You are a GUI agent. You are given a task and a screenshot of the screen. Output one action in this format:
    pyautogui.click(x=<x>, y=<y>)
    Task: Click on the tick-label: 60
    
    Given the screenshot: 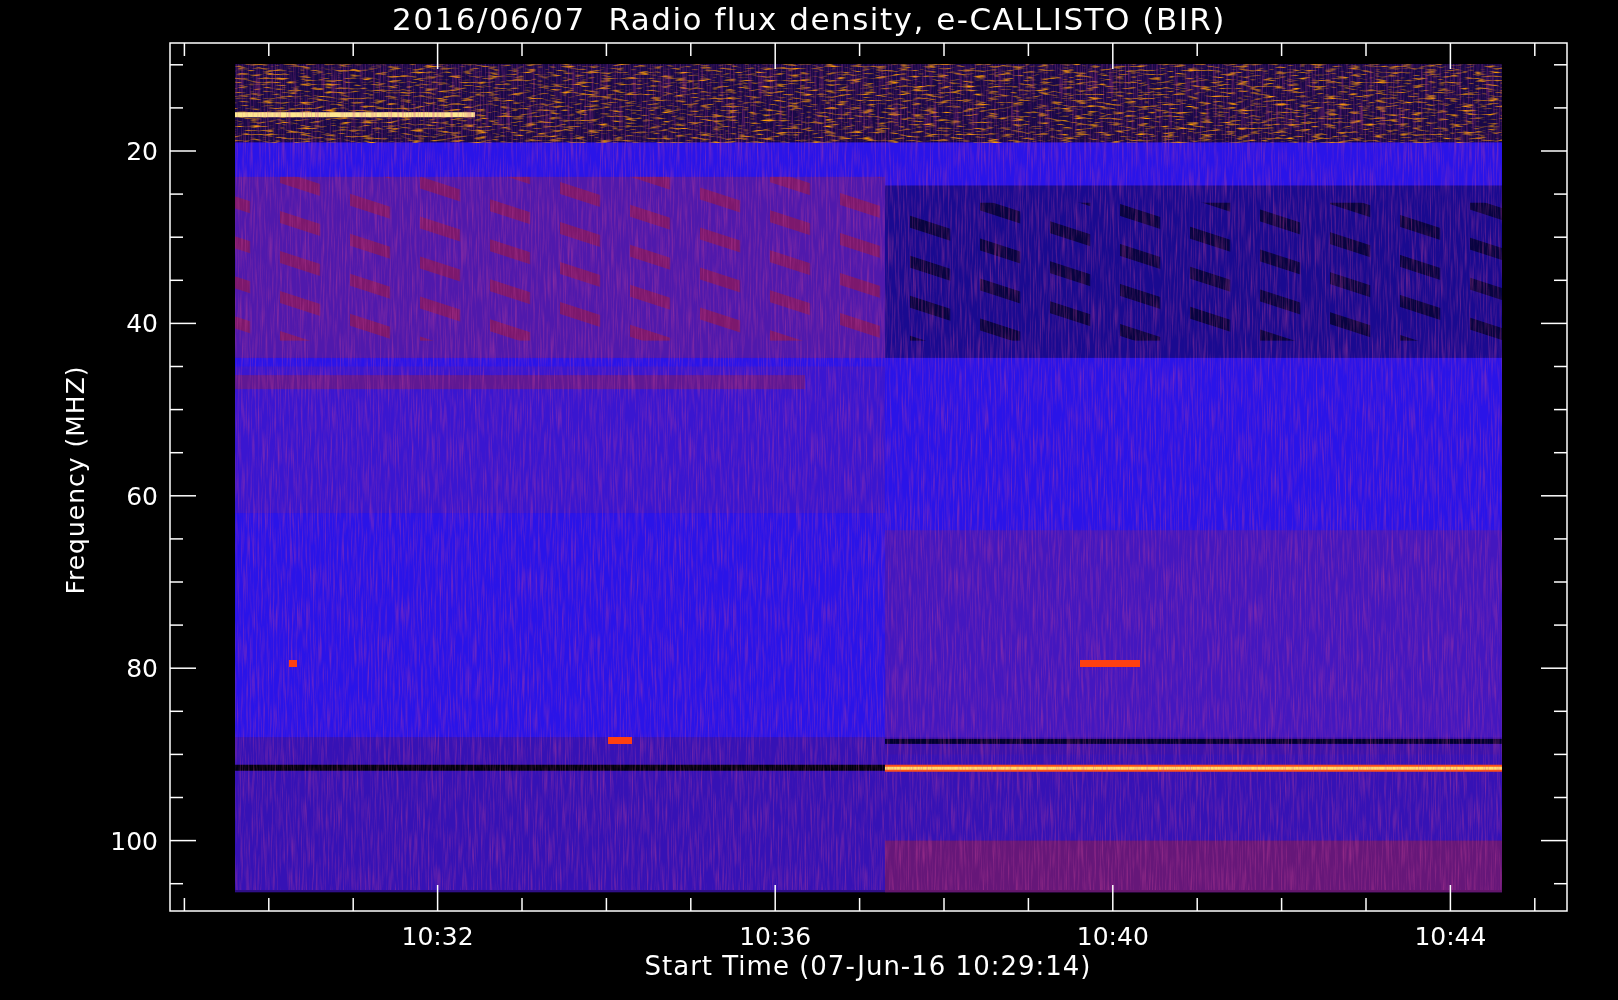 What is the action you would take?
    pyautogui.click(x=142, y=496)
    